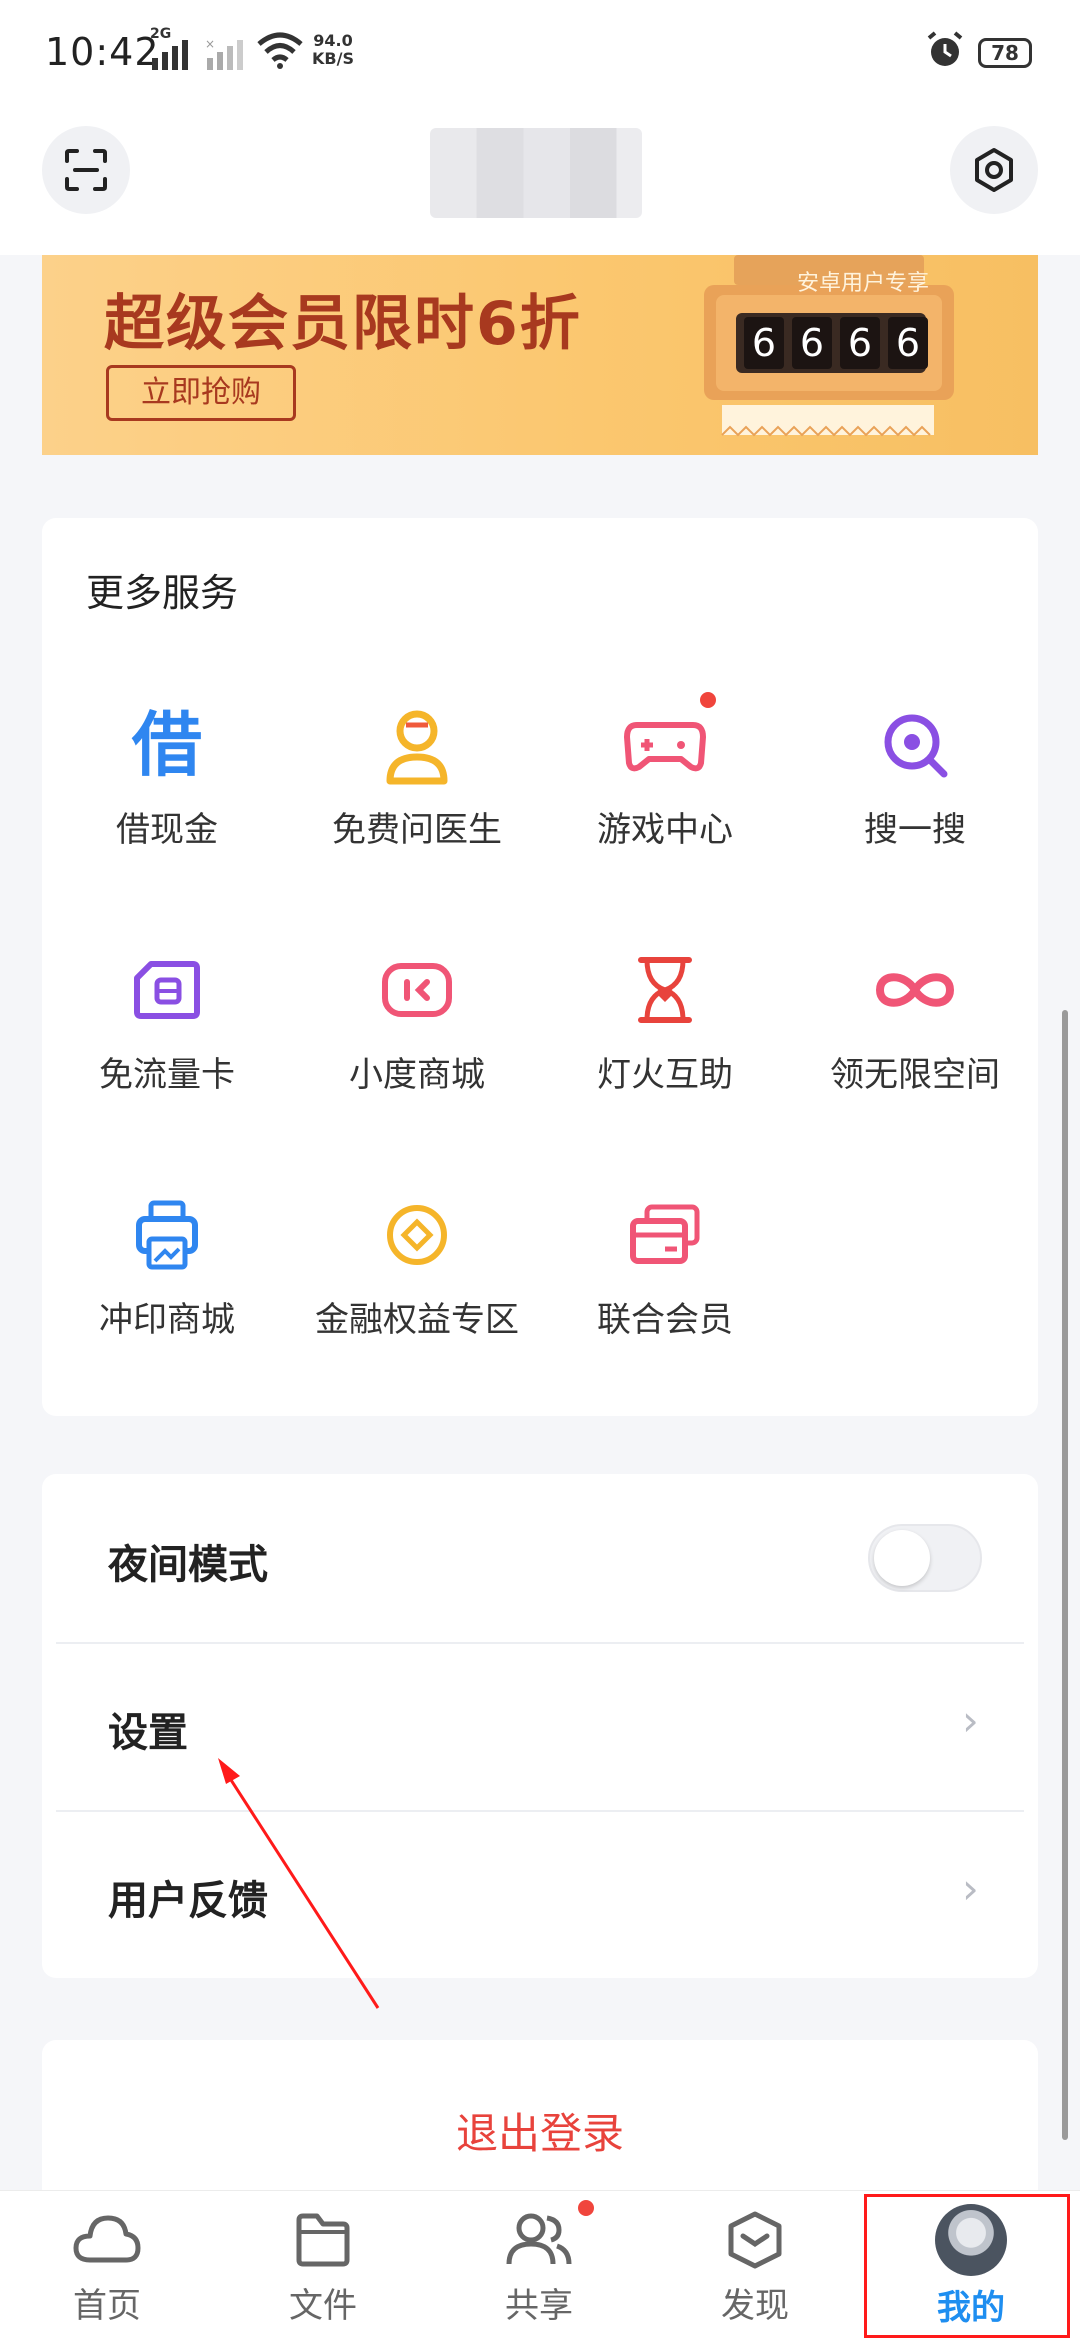 This screenshot has width=1080, height=2341. Describe the element at coordinates (333, 49) in the screenshot. I see `network-speed: 94.0 KB/S` at that location.